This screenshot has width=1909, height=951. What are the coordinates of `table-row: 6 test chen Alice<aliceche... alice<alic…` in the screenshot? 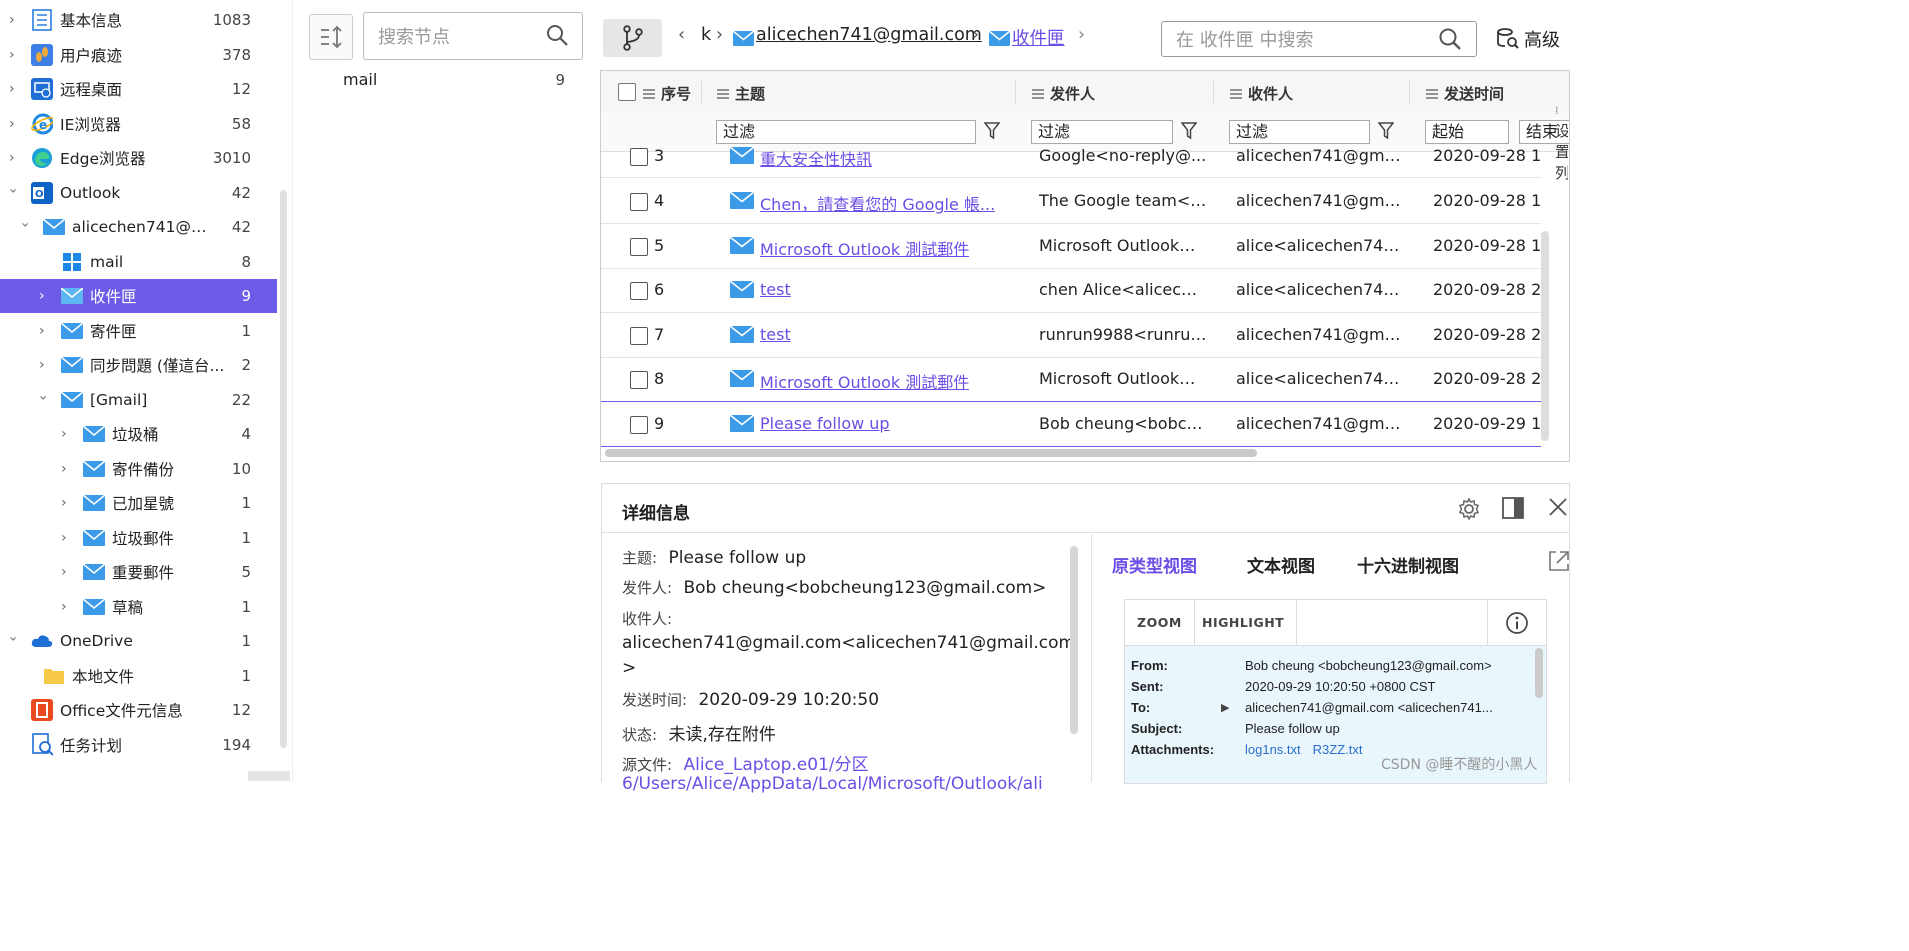 It's located at (1071, 290).